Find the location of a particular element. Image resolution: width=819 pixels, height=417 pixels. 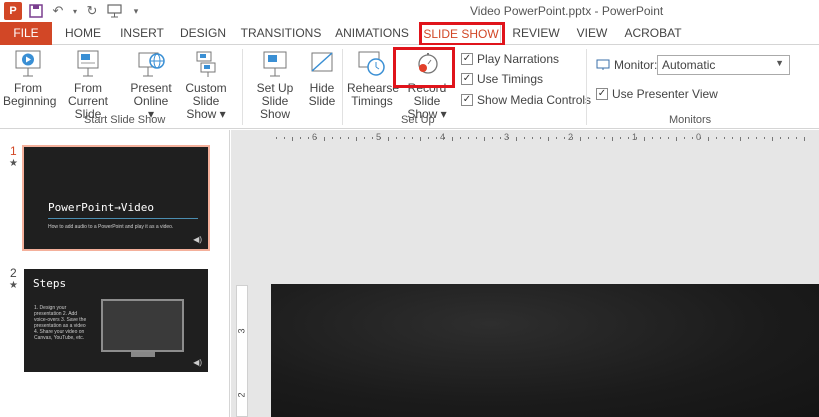

redo-icon: ↻ is located at coordinates (92, 11).